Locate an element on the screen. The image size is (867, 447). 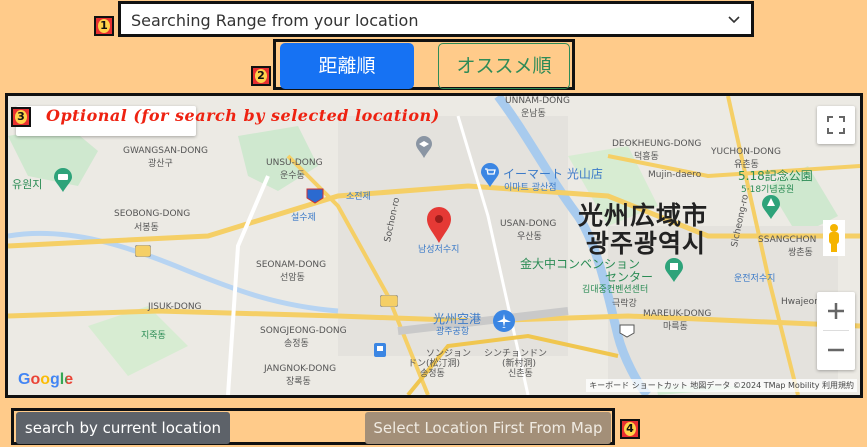
step-badge-1: 1 is located at coordinates (104, 26).